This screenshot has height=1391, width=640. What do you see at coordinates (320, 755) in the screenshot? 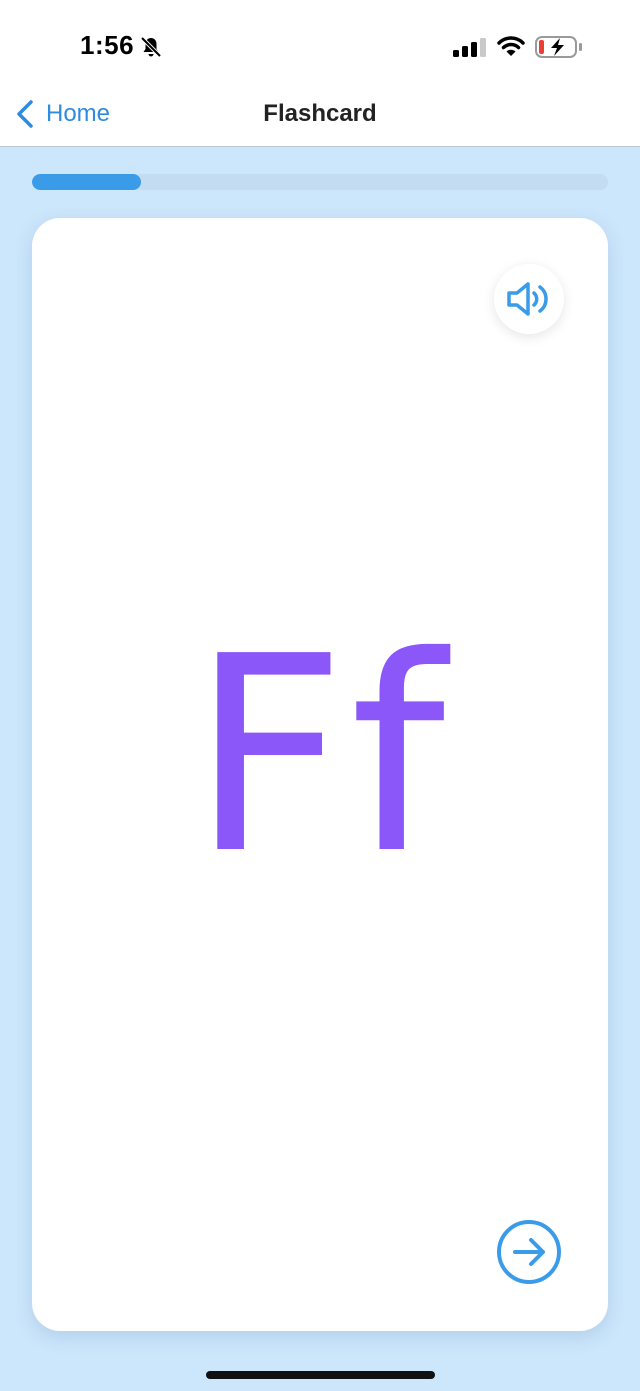
I see `flashcard-letter: Ff` at bounding box center [320, 755].